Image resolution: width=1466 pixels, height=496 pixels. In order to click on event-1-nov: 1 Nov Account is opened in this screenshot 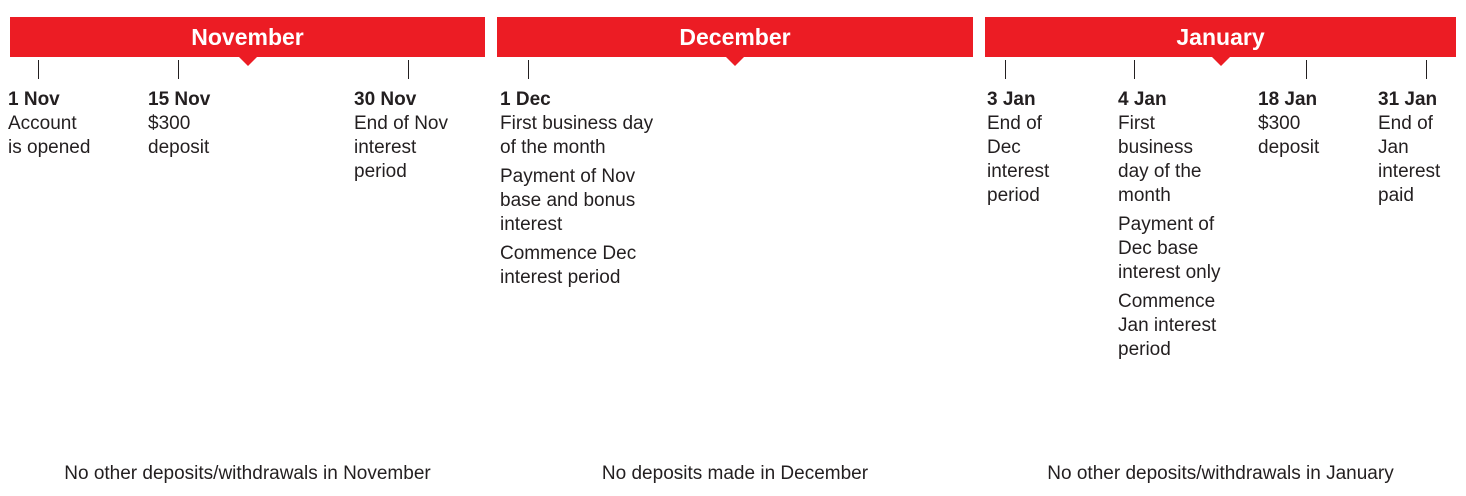, I will do `click(49, 124)`.